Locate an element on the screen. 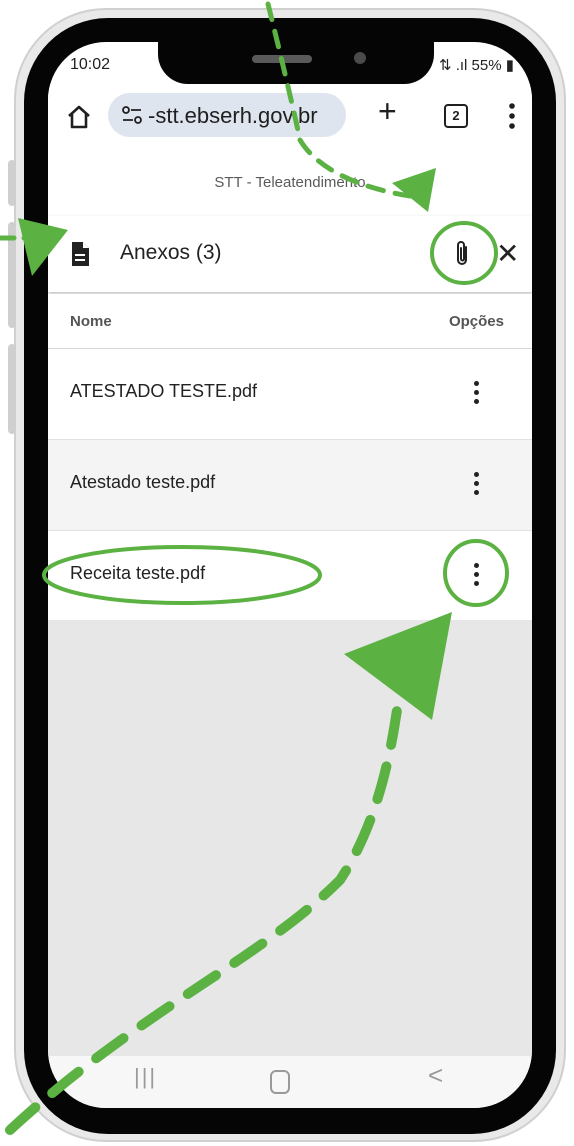 This screenshot has height=1146, width=574. attachment-row: Receita teste.pdf is located at coordinates (290, 576).